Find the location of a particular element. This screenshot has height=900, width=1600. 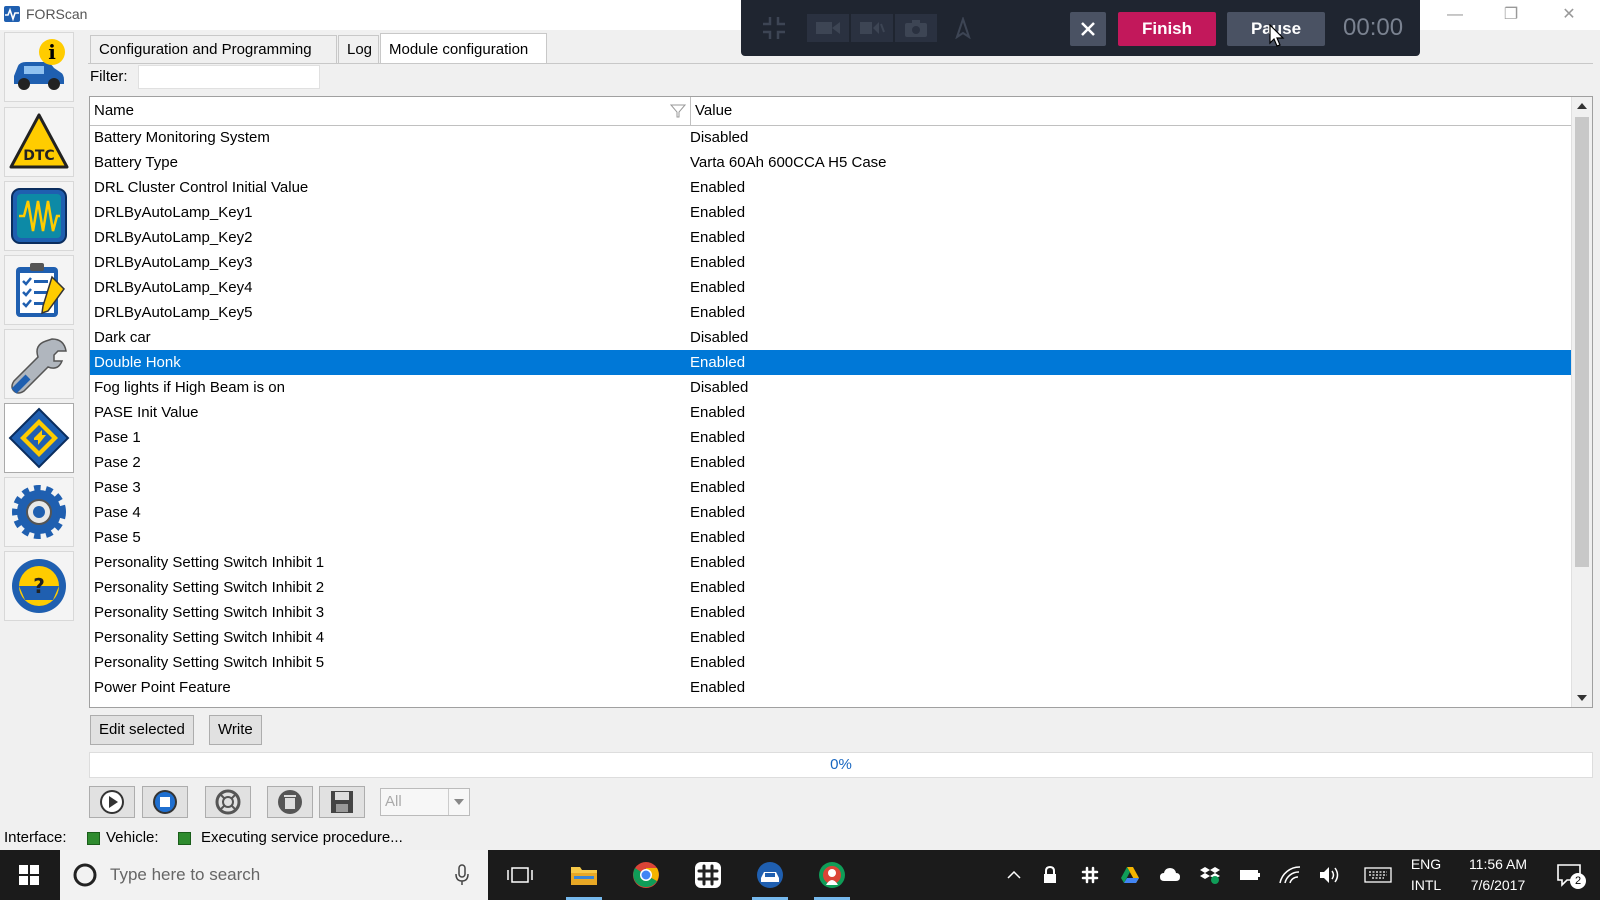

stop-button is located at coordinates (165, 802).